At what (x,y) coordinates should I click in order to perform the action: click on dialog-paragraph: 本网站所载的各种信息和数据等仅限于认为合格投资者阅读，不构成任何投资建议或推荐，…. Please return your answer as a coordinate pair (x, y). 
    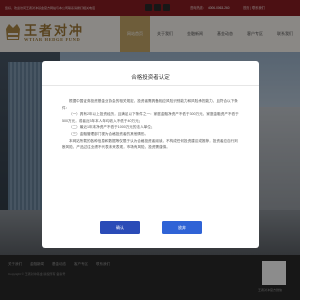
    Looking at the image, I should click on (150, 144).